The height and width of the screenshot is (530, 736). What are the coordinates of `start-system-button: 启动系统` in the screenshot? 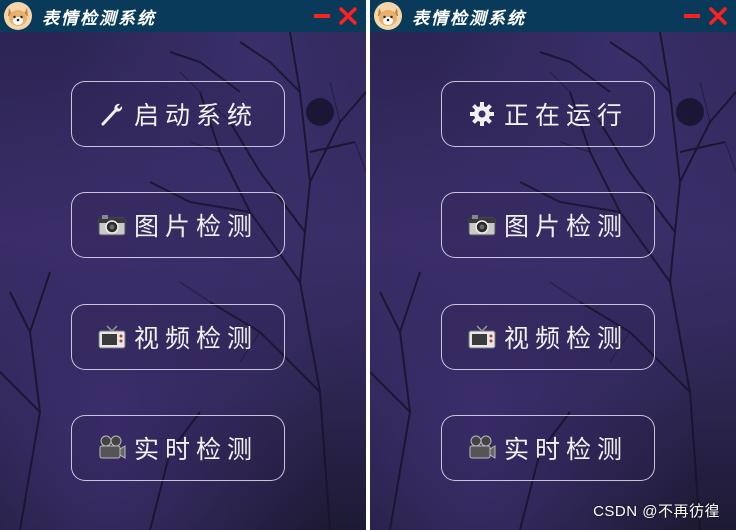 It's located at (178, 114).